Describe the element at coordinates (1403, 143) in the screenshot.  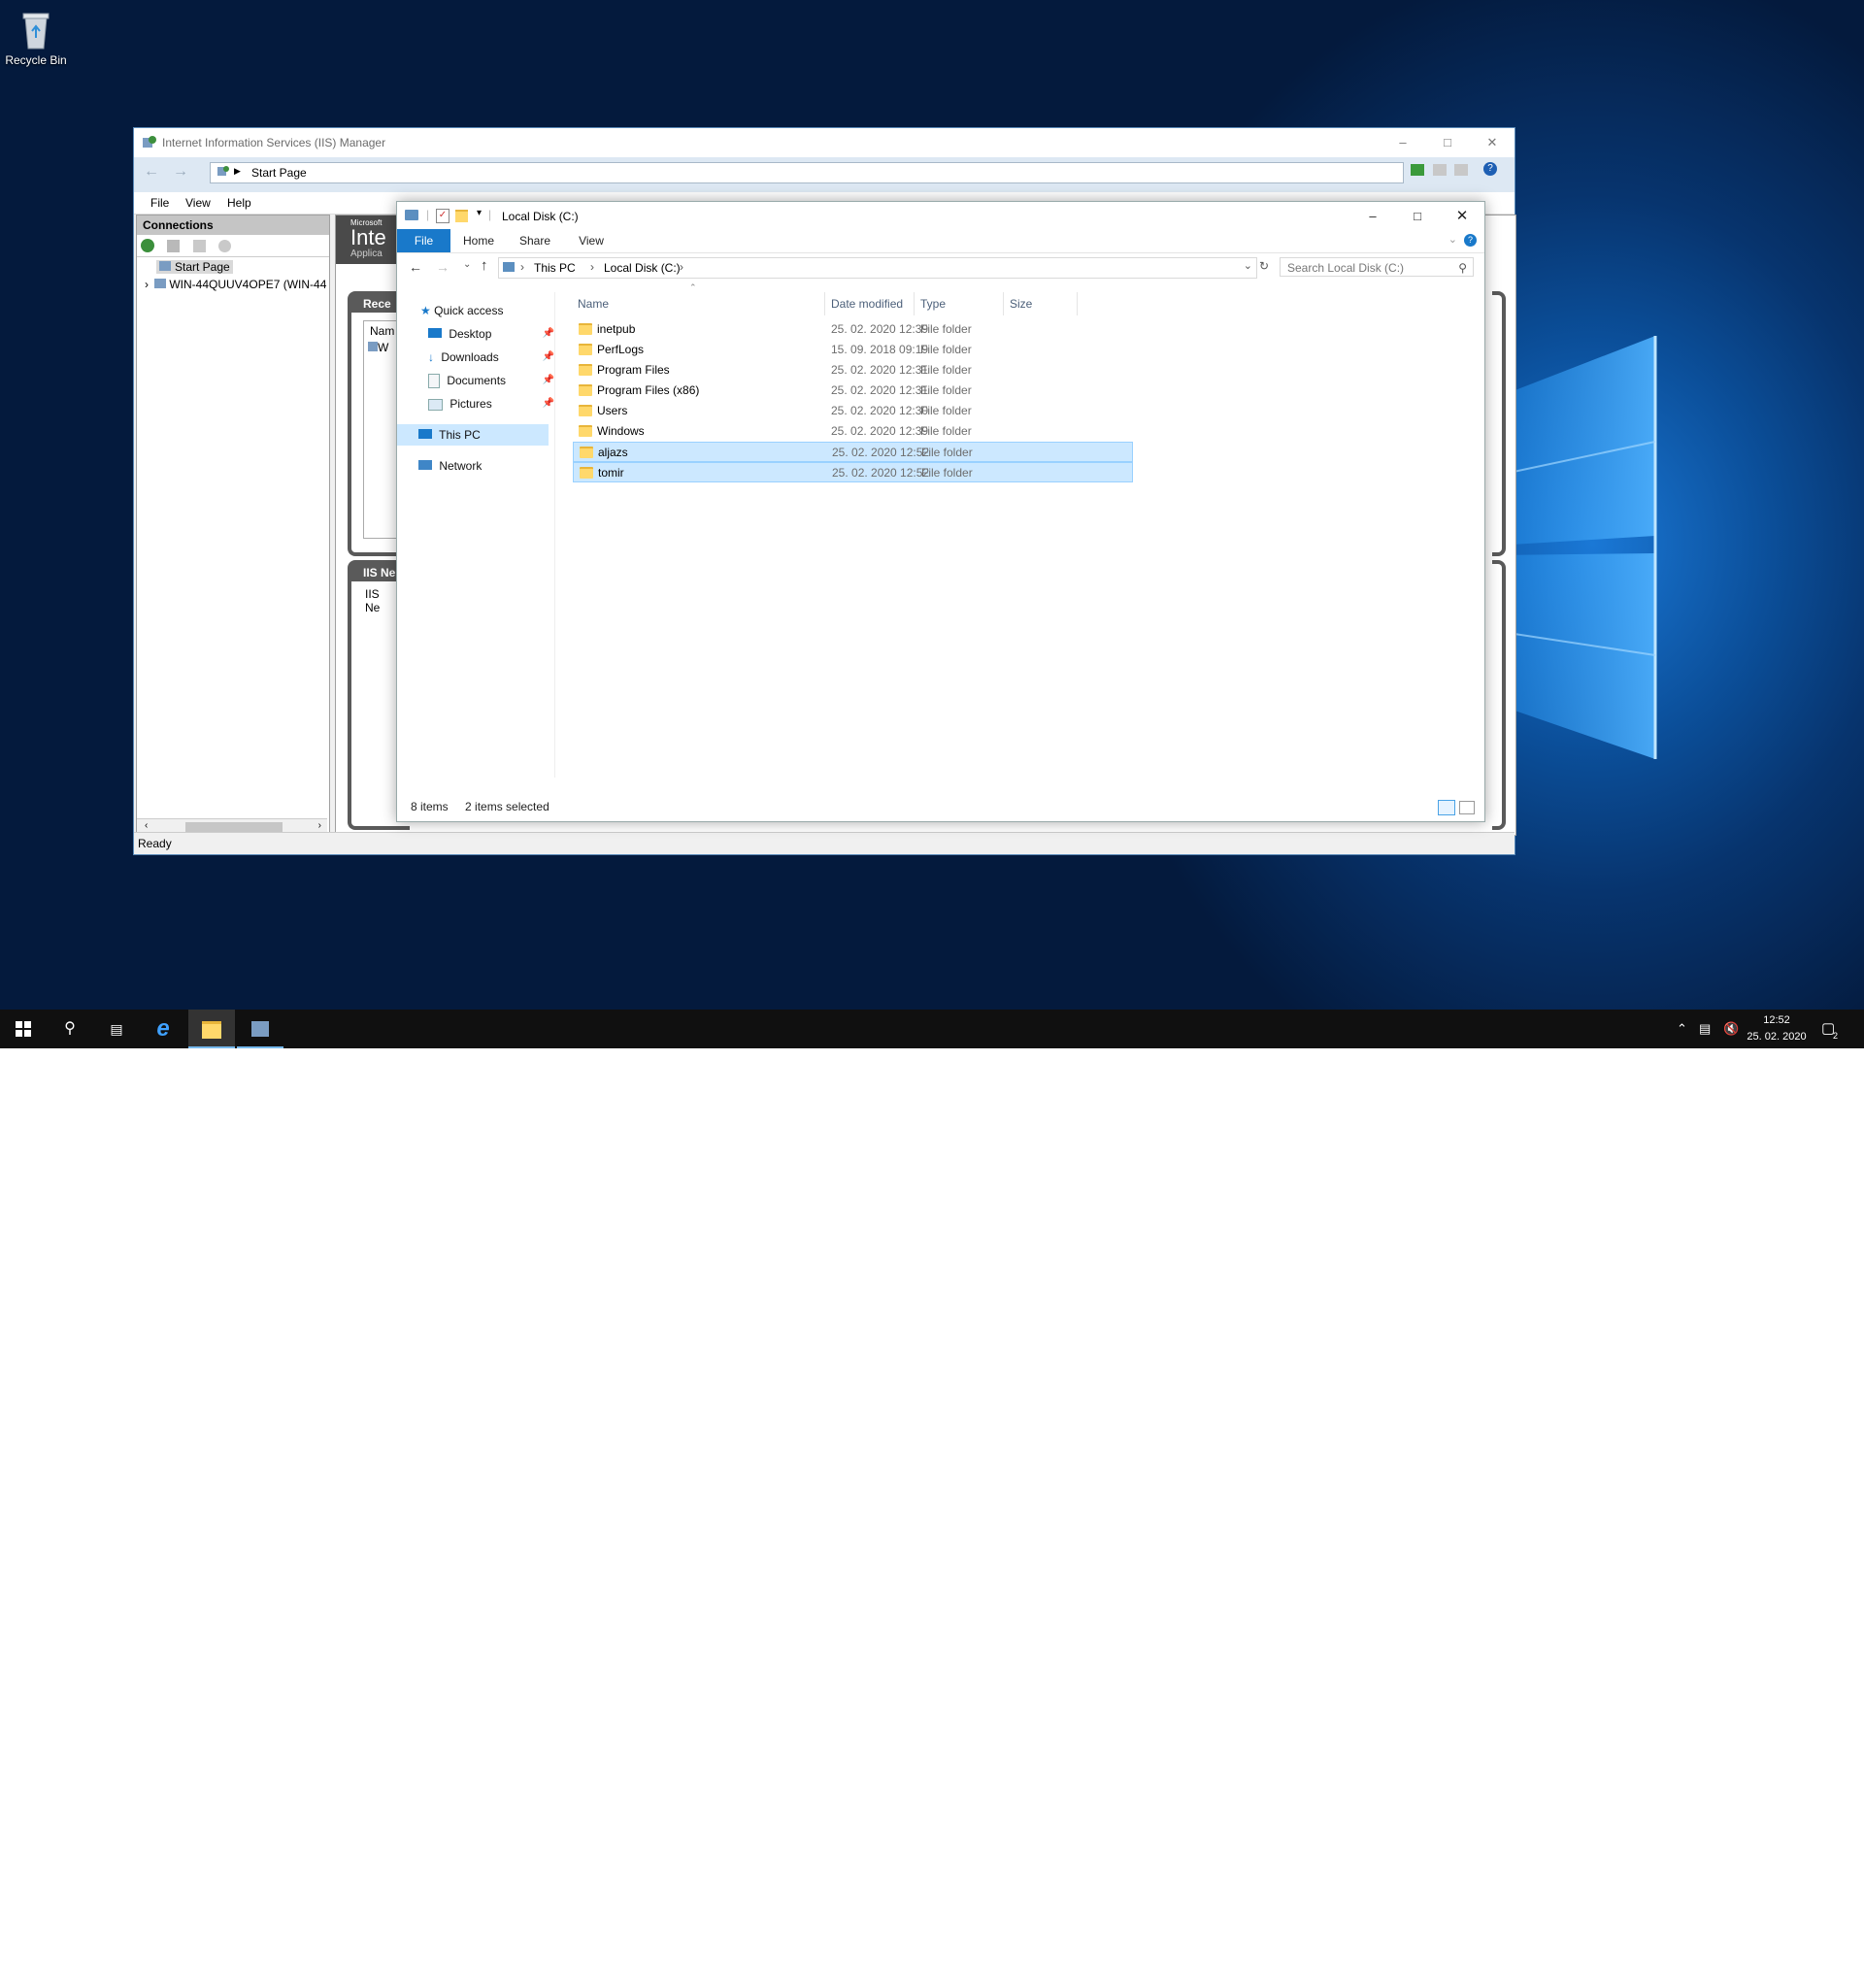
I see `iis-minimize-button: –` at that location.